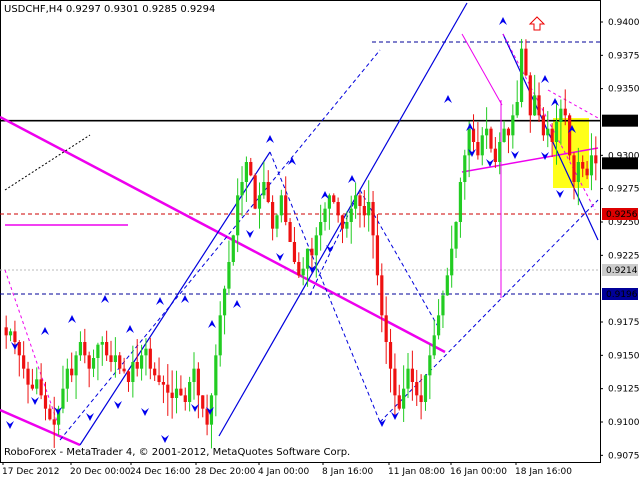 This screenshot has width=640, height=480. I want to click on x-tick-label: 4 Jan 00:00, so click(284, 472).